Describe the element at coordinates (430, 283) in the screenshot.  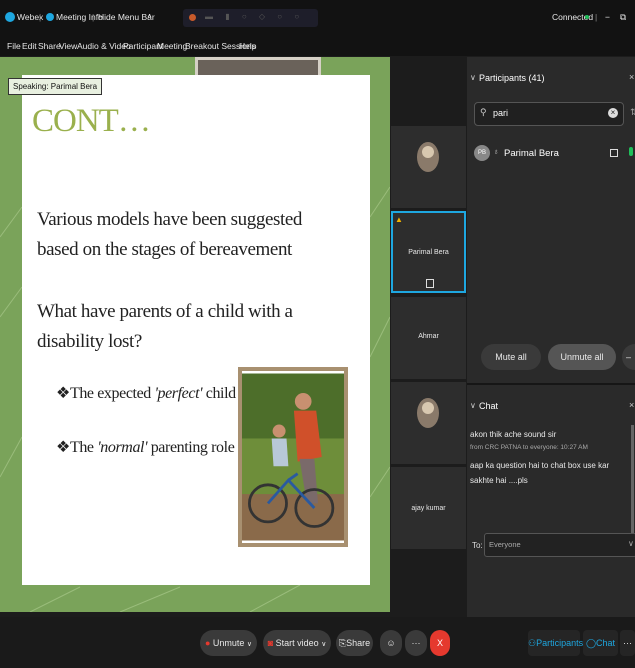
I see `share-screen-icon` at that location.